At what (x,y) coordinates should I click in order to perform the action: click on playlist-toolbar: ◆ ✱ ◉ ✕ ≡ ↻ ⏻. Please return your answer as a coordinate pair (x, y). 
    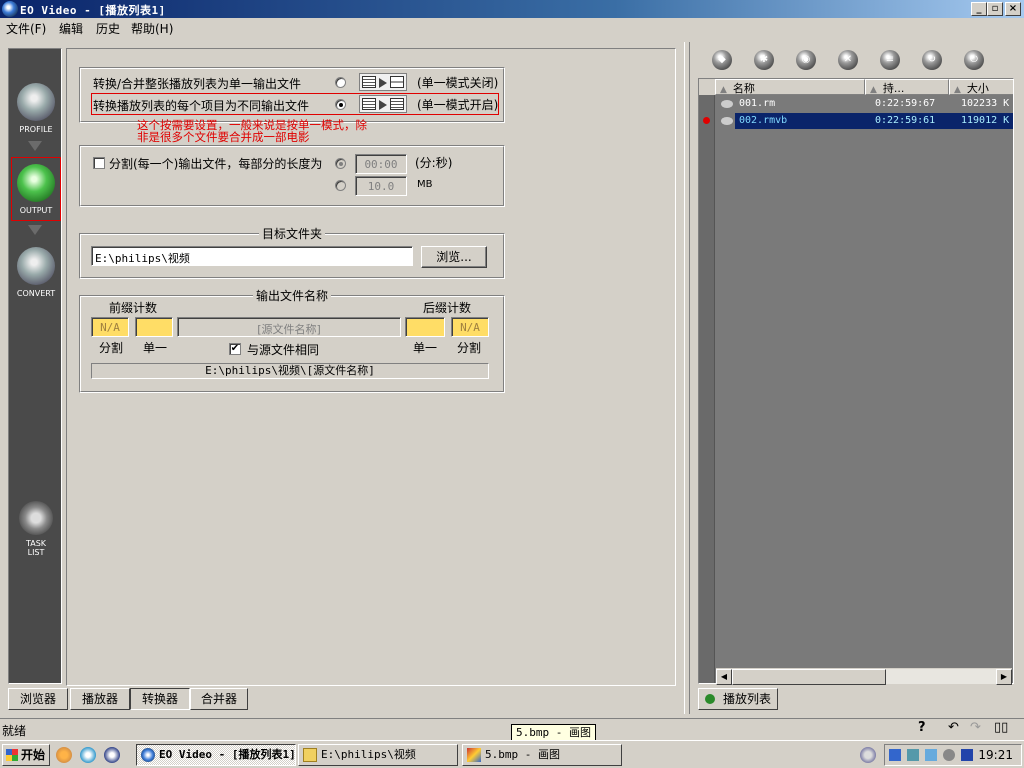
    Looking at the image, I should click on (857, 60).